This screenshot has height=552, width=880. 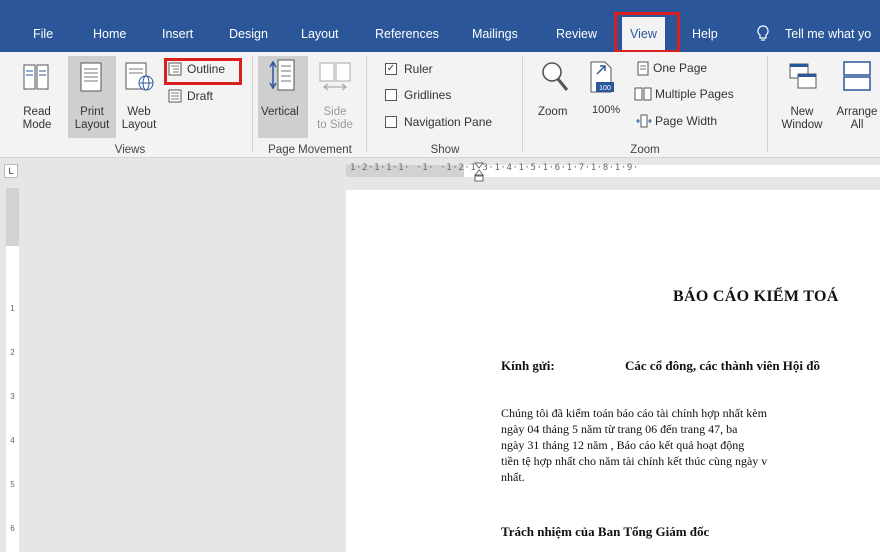 What do you see at coordinates (12, 396) in the screenshot?
I see `vertical-ruler-mark: 3` at bounding box center [12, 396].